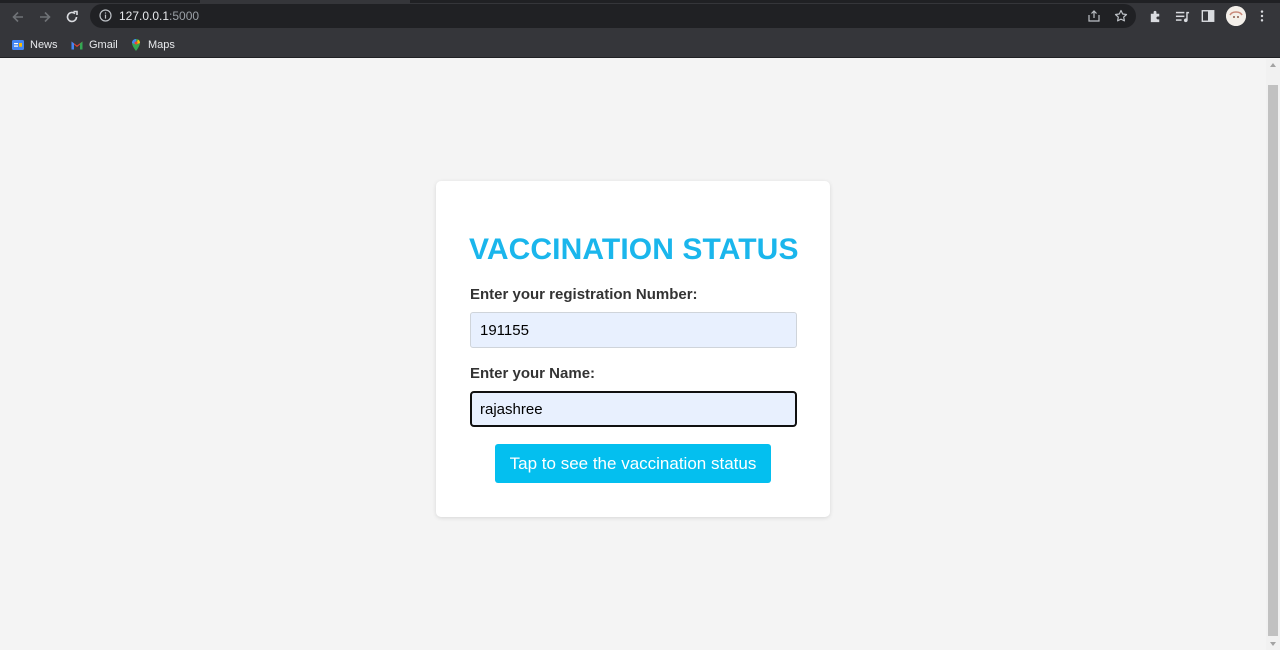 The width and height of the screenshot is (1280, 650). Describe the element at coordinates (136, 45) in the screenshot. I see `google-maps-icon` at that location.